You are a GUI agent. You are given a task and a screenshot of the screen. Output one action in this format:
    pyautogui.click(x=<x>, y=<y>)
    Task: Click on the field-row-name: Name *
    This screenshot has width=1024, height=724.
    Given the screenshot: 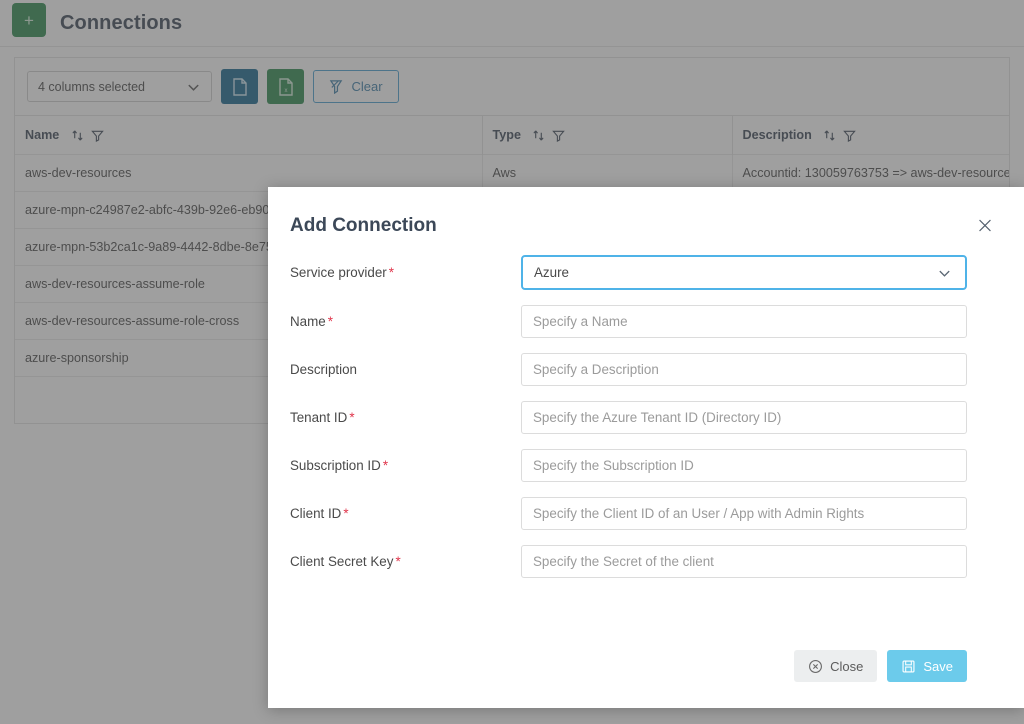 What is the action you would take?
    pyautogui.click(x=628, y=321)
    